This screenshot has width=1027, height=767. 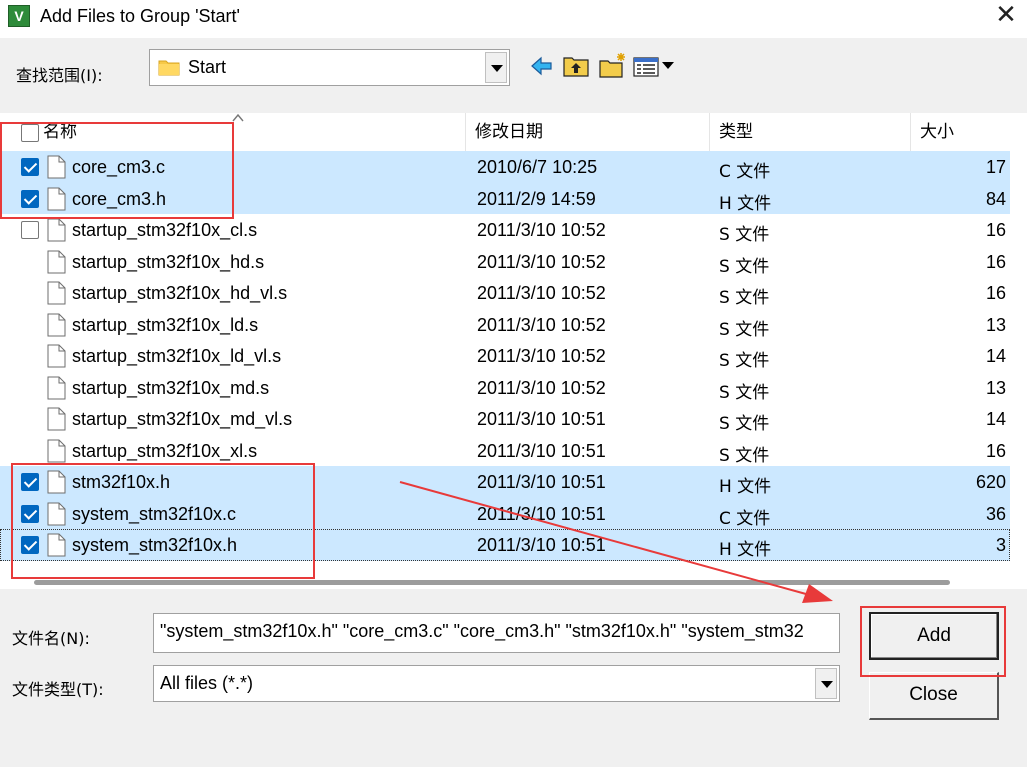 What do you see at coordinates (995, 513) in the screenshot?
I see `file-size: 36` at bounding box center [995, 513].